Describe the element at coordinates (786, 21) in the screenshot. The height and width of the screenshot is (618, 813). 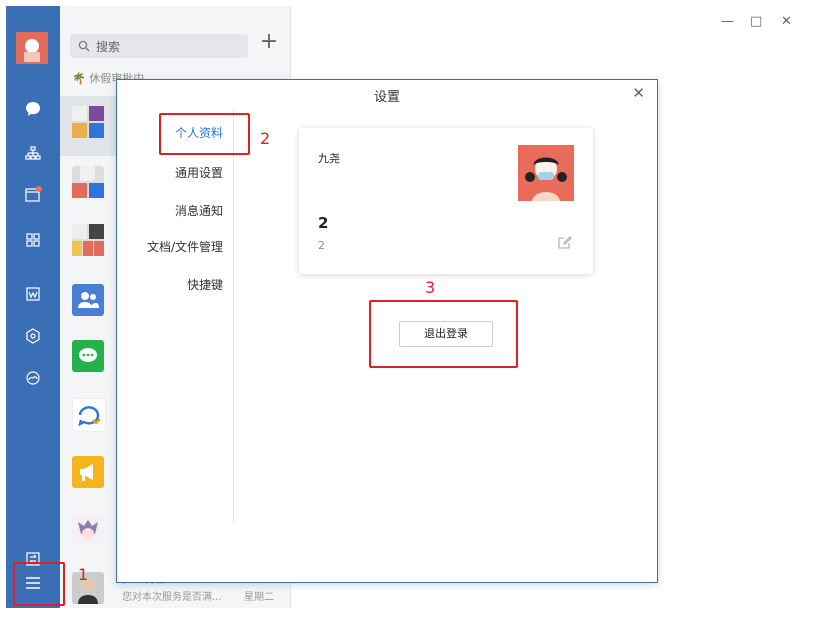
I see `close-window-button: ✕` at that location.